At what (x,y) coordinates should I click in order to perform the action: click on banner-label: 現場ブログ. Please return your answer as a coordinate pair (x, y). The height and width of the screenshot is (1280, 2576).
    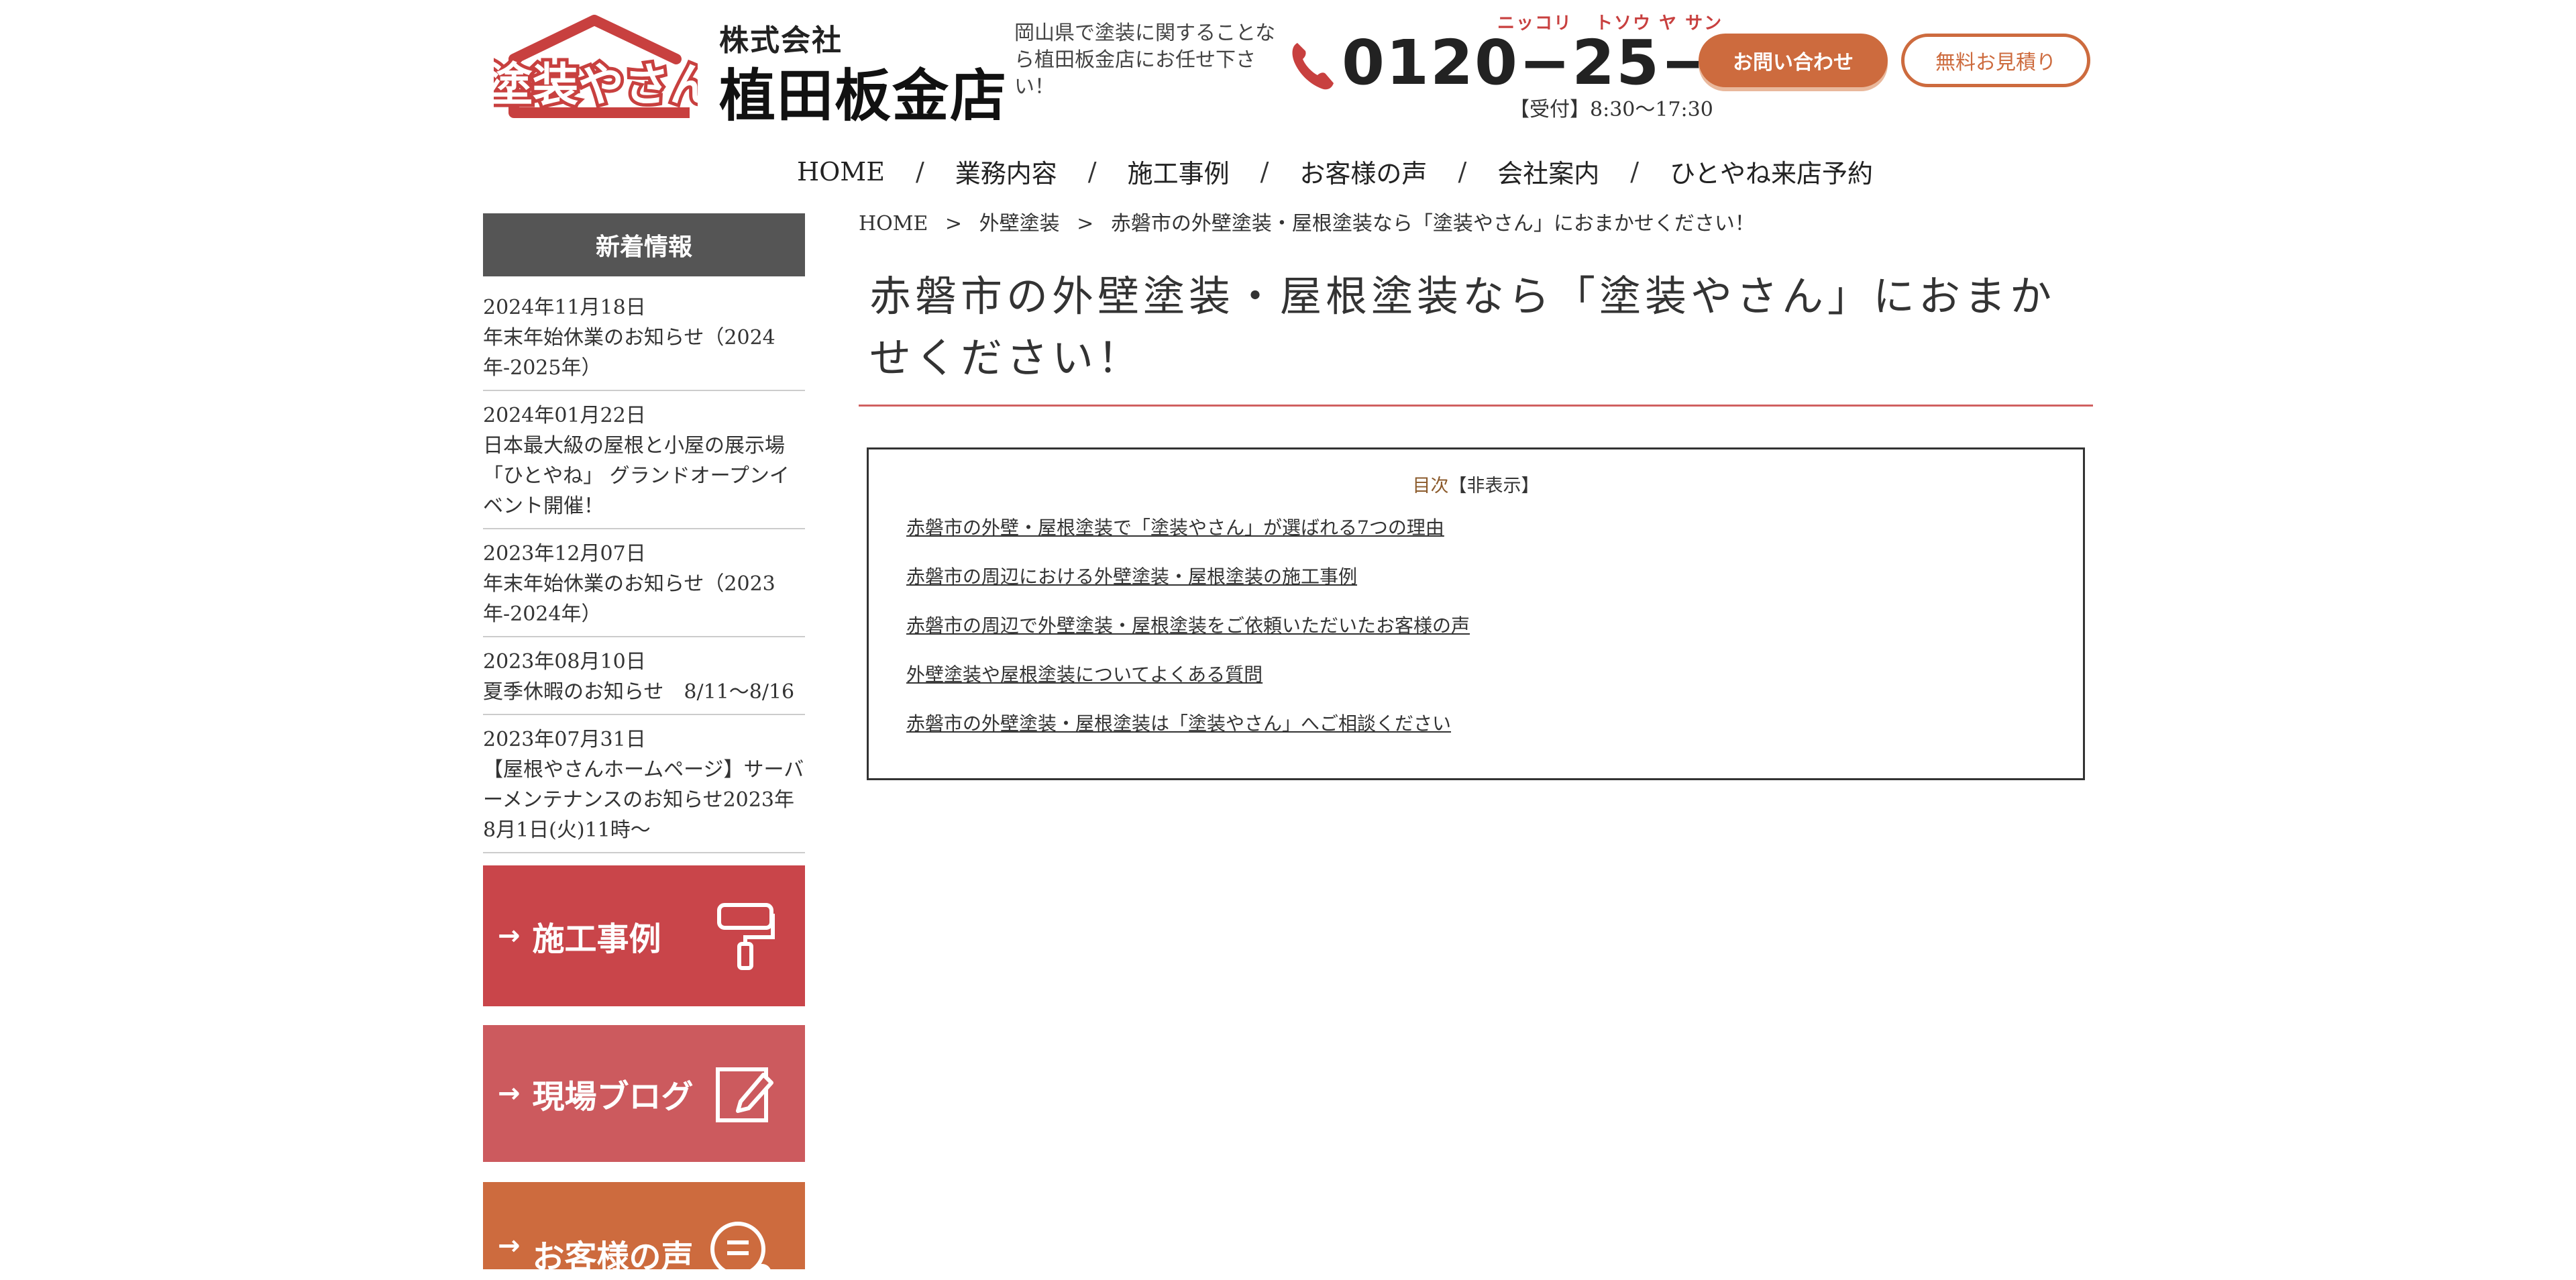
    Looking at the image, I should click on (613, 1097).